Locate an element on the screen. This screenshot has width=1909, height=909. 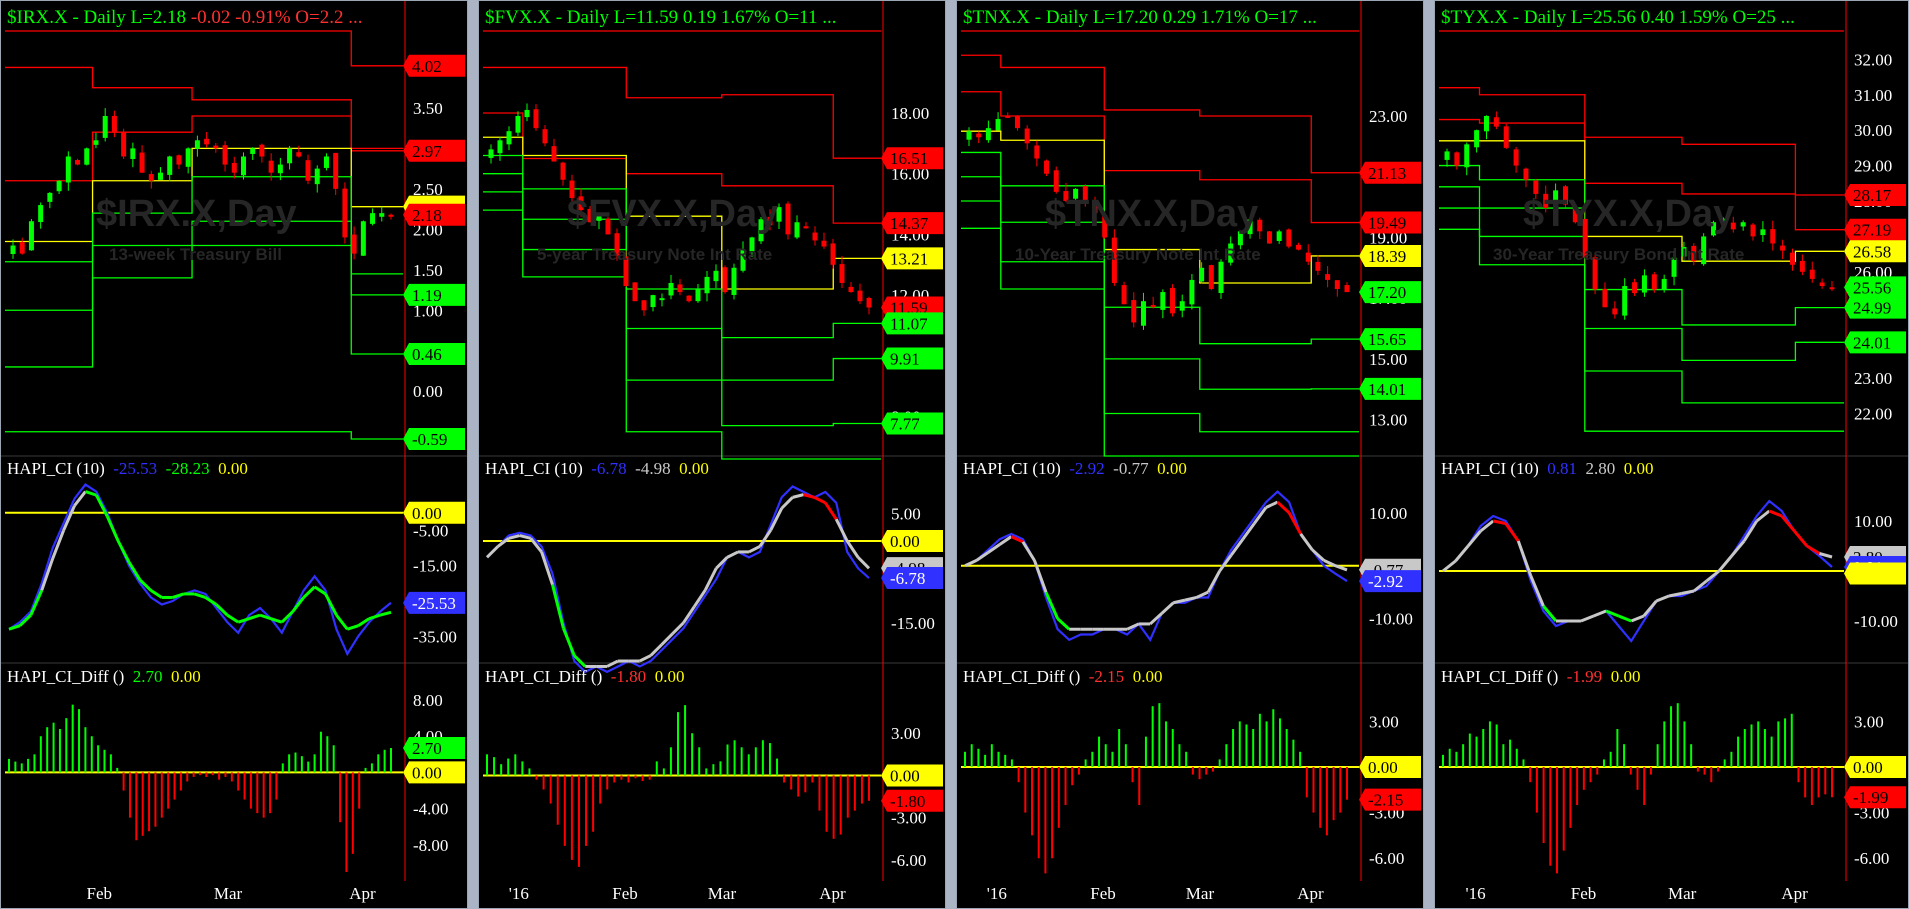
badge-label: 15.65 is located at coordinates (1387, 339).